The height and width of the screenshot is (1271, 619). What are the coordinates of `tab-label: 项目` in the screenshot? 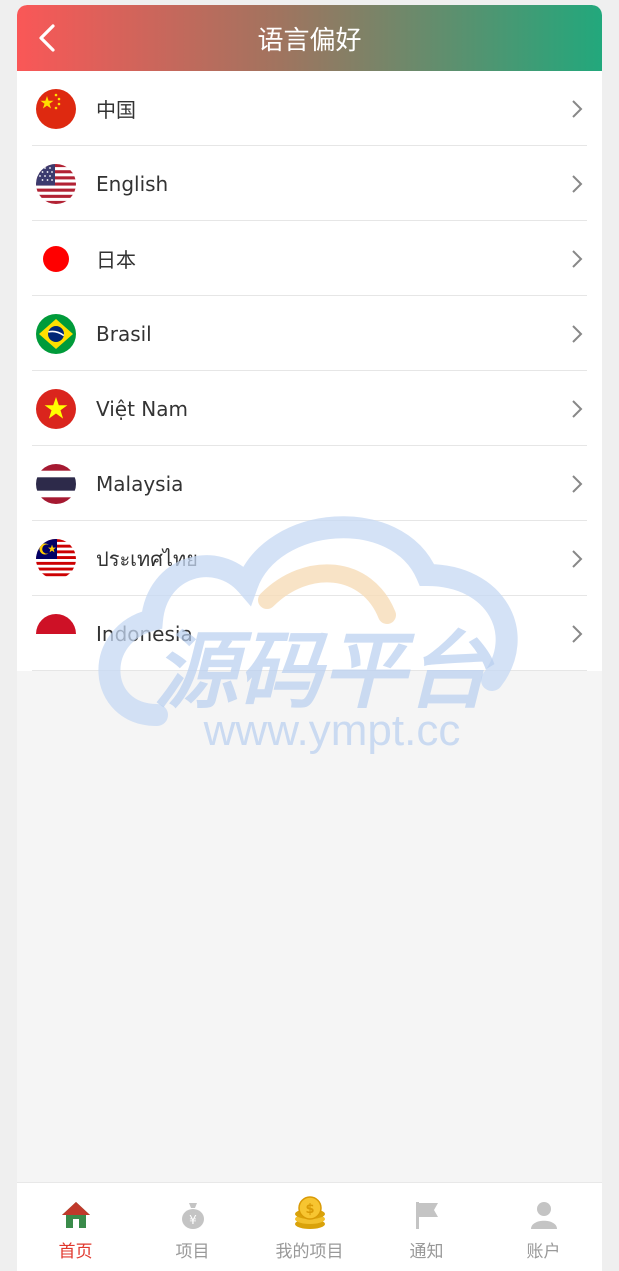 It's located at (192, 1252).